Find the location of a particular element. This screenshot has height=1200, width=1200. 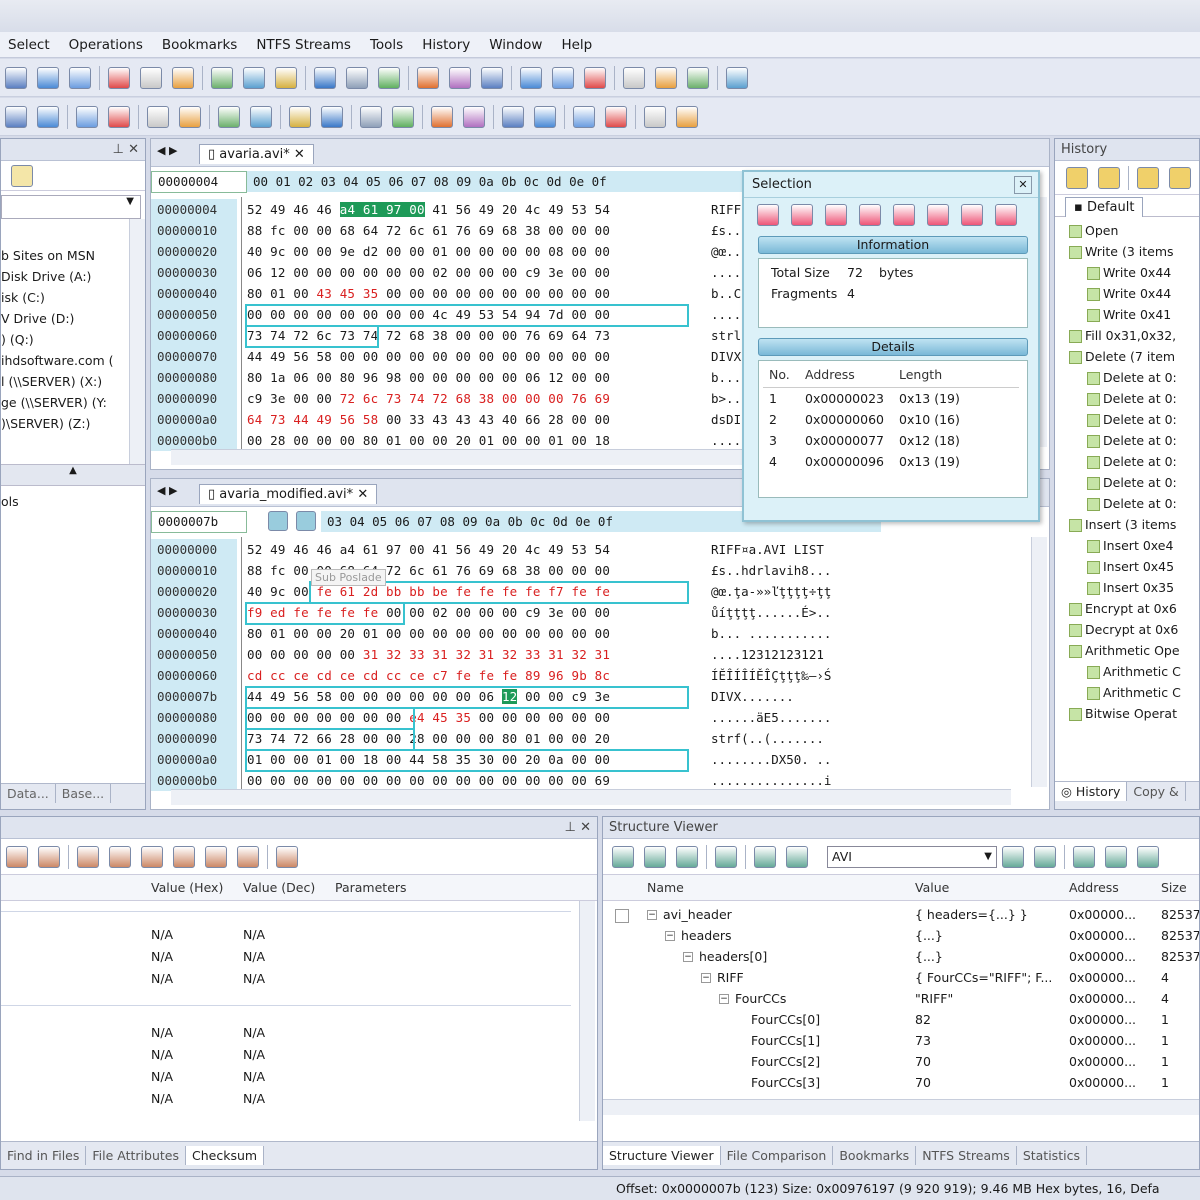

tab-copy: Copy & is located at coordinates (1156, 791).